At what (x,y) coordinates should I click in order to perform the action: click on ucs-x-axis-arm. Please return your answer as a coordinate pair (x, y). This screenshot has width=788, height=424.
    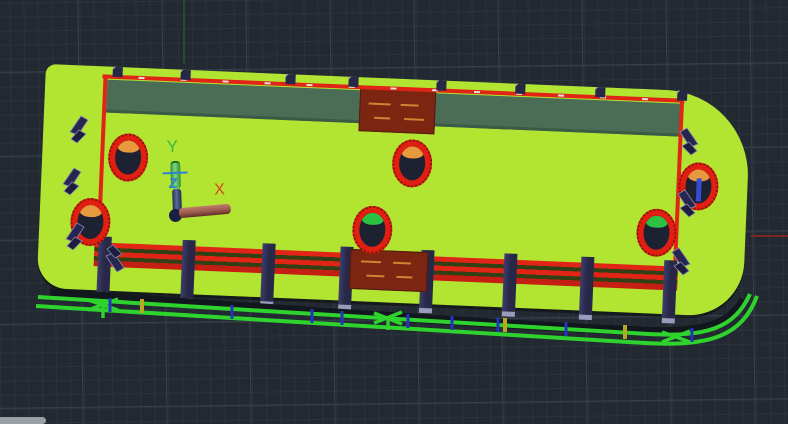
    Looking at the image, I should click on (205, 211).